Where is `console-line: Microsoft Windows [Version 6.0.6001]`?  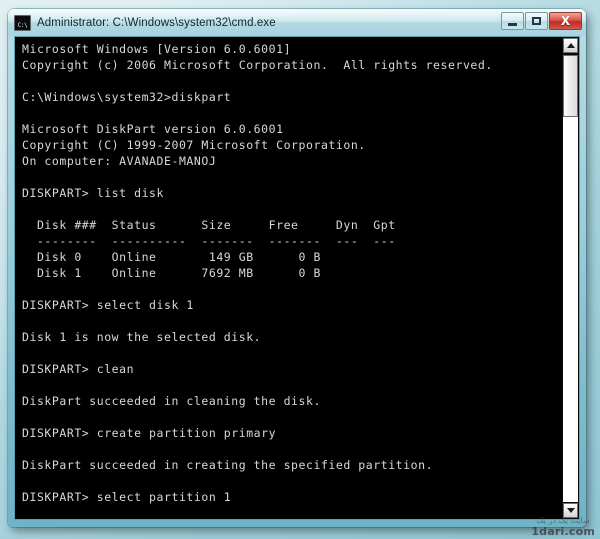 console-line: Microsoft Windows [Version 6.0.6001] is located at coordinates (157, 49).